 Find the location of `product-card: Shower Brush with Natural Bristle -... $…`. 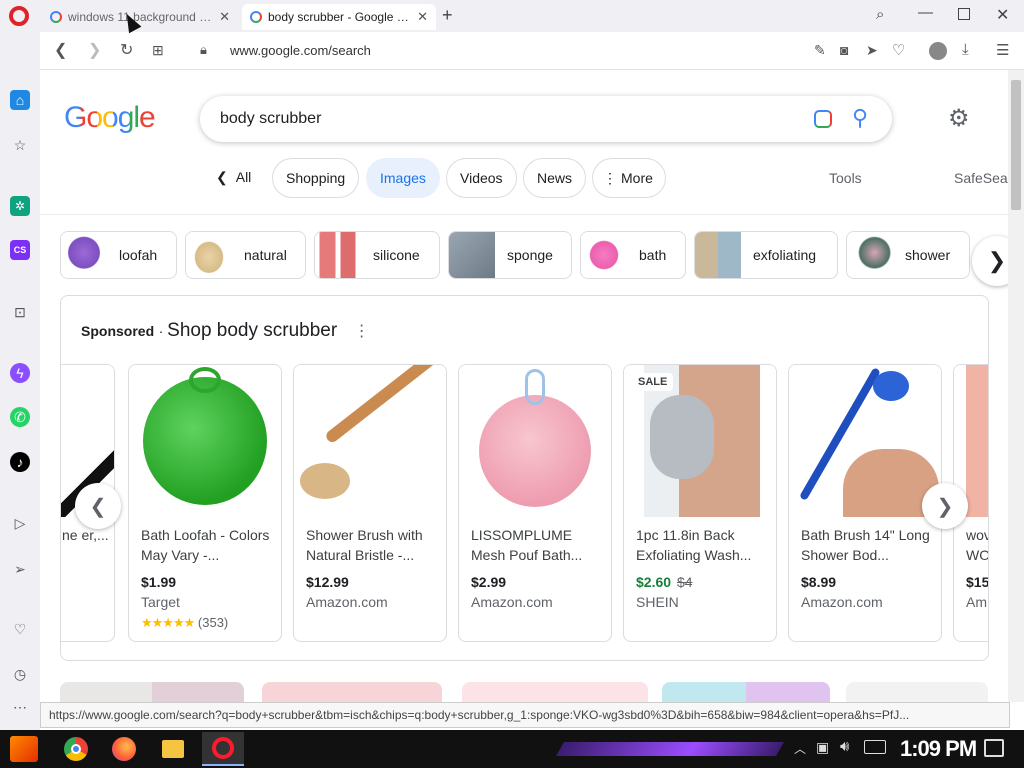

product-card: Shower Brush with Natural Bristle -... $… is located at coordinates (370, 503).